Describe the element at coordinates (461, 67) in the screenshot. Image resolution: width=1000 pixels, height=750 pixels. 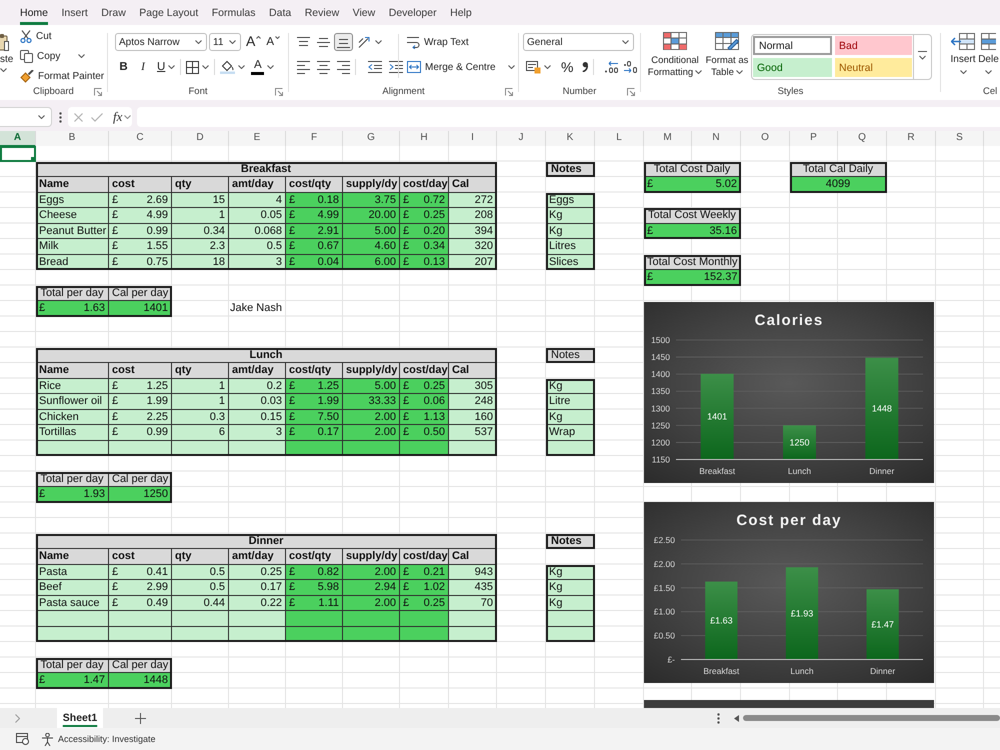
I see `merge-button: Merge & Centre` at that location.